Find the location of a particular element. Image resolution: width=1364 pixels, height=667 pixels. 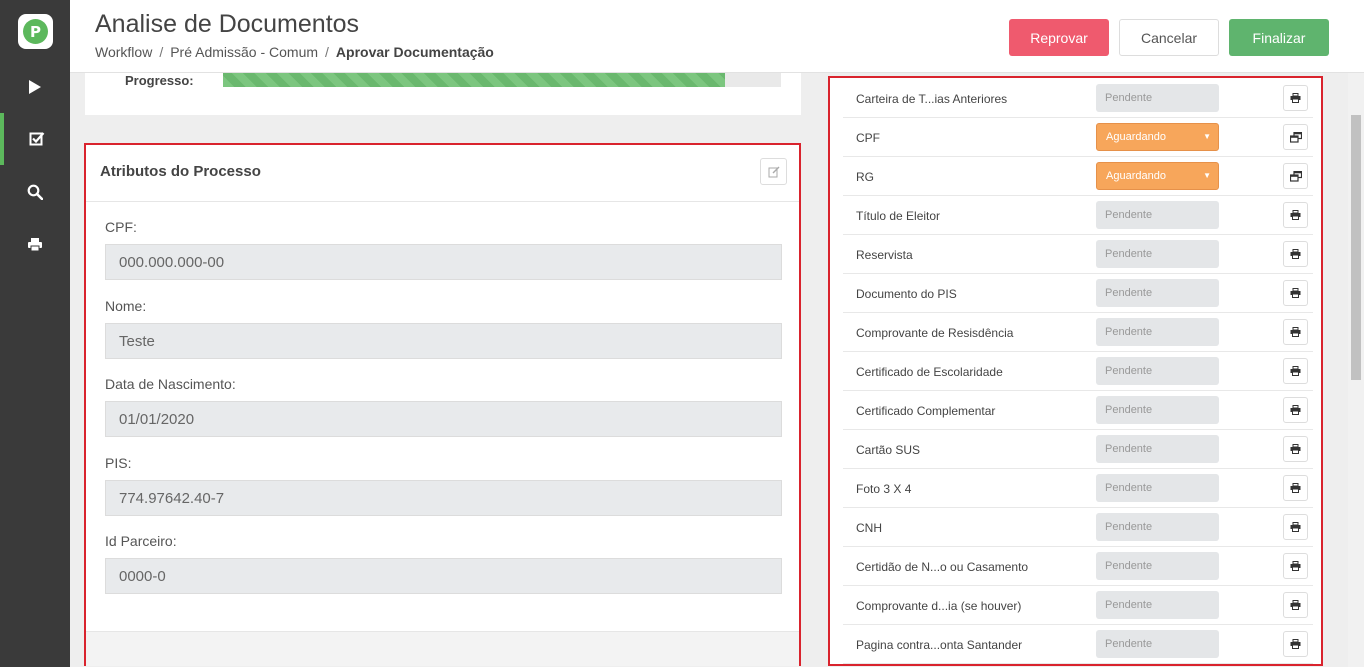

scrollbar-thumb is located at coordinates (1356, 247).